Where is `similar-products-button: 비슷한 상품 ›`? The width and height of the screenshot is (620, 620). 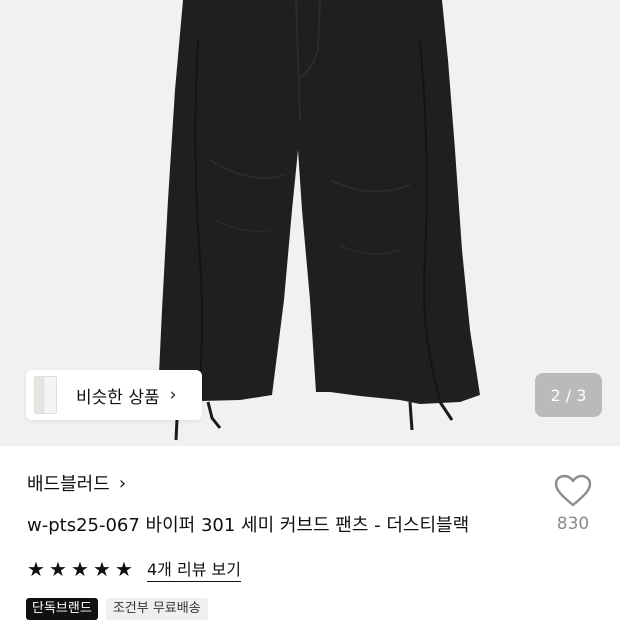 similar-products-button: 비슷한 상품 › is located at coordinates (114, 395).